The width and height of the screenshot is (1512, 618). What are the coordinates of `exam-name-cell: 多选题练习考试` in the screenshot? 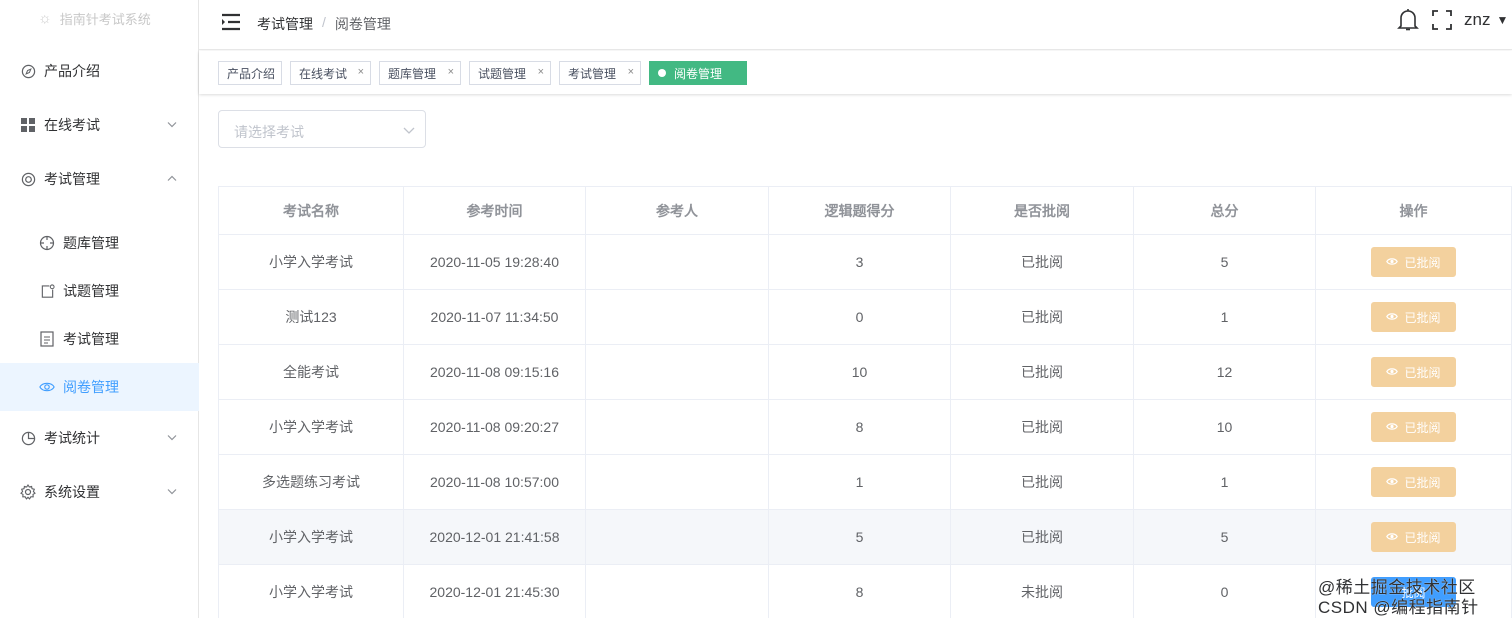 It's located at (311, 482).